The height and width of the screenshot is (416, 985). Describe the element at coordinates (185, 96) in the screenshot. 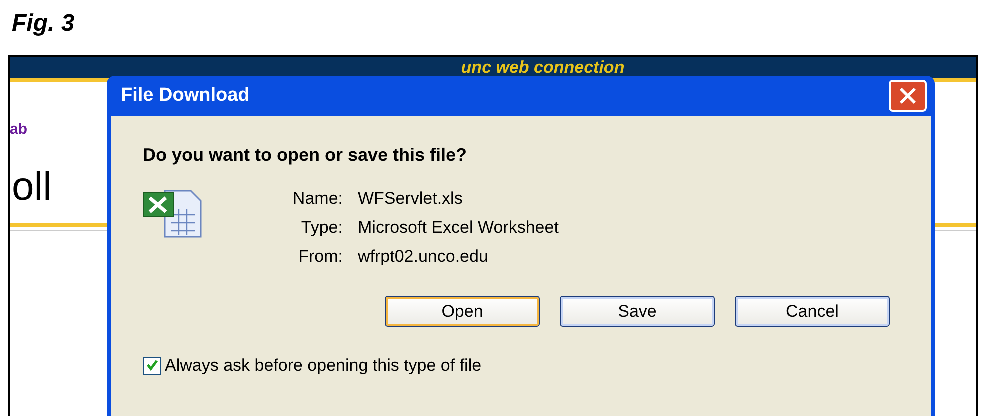

I see `window-title: File Download` at that location.